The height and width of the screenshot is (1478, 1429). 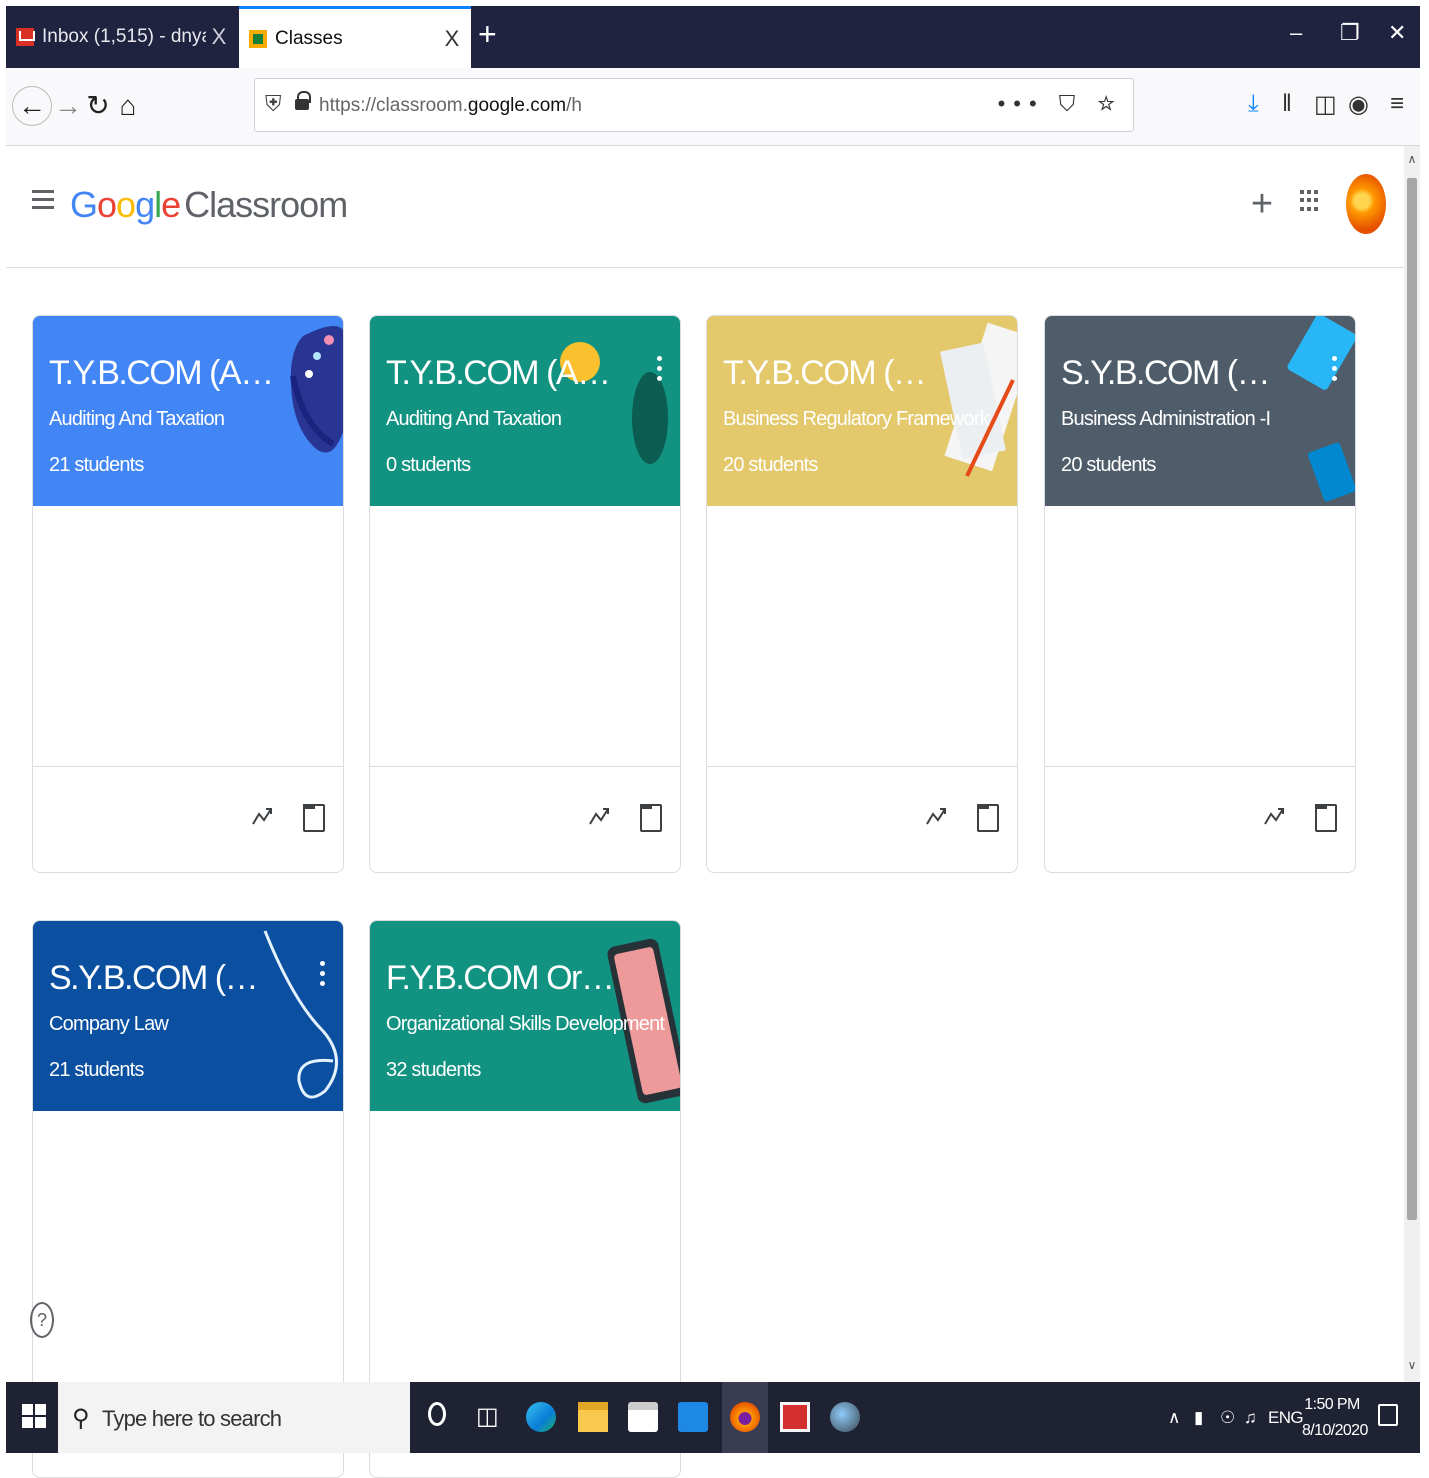 What do you see at coordinates (1250, 1418) in the screenshot?
I see `volume-icon: ♫` at bounding box center [1250, 1418].